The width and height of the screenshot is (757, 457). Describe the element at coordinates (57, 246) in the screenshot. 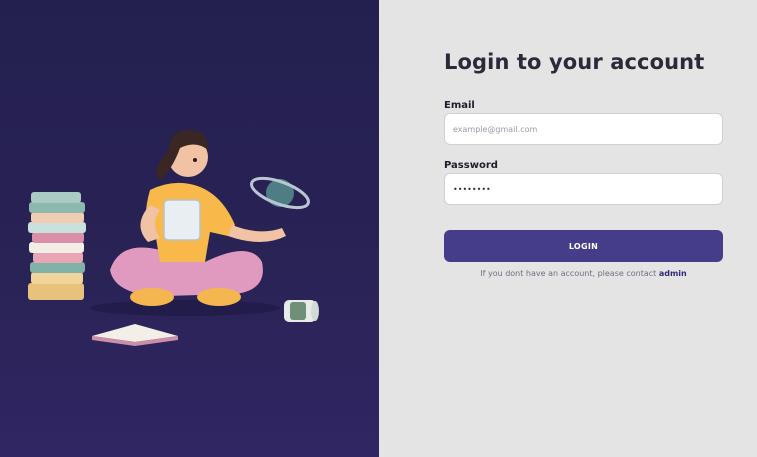

I see `book-stack-icon` at that location.